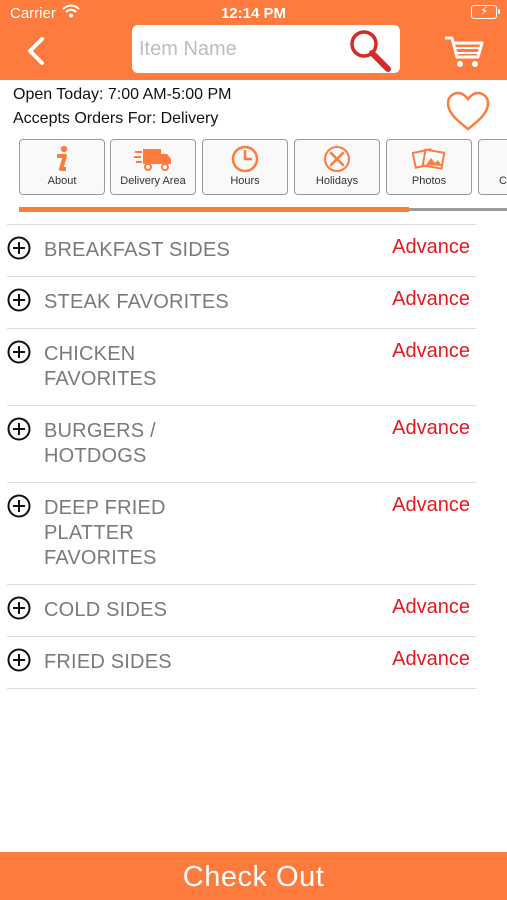  Describe the element at coordinates (241, 303) in the screenshot. I see `list-item: STEAK FAVORITES Advance` at that location.